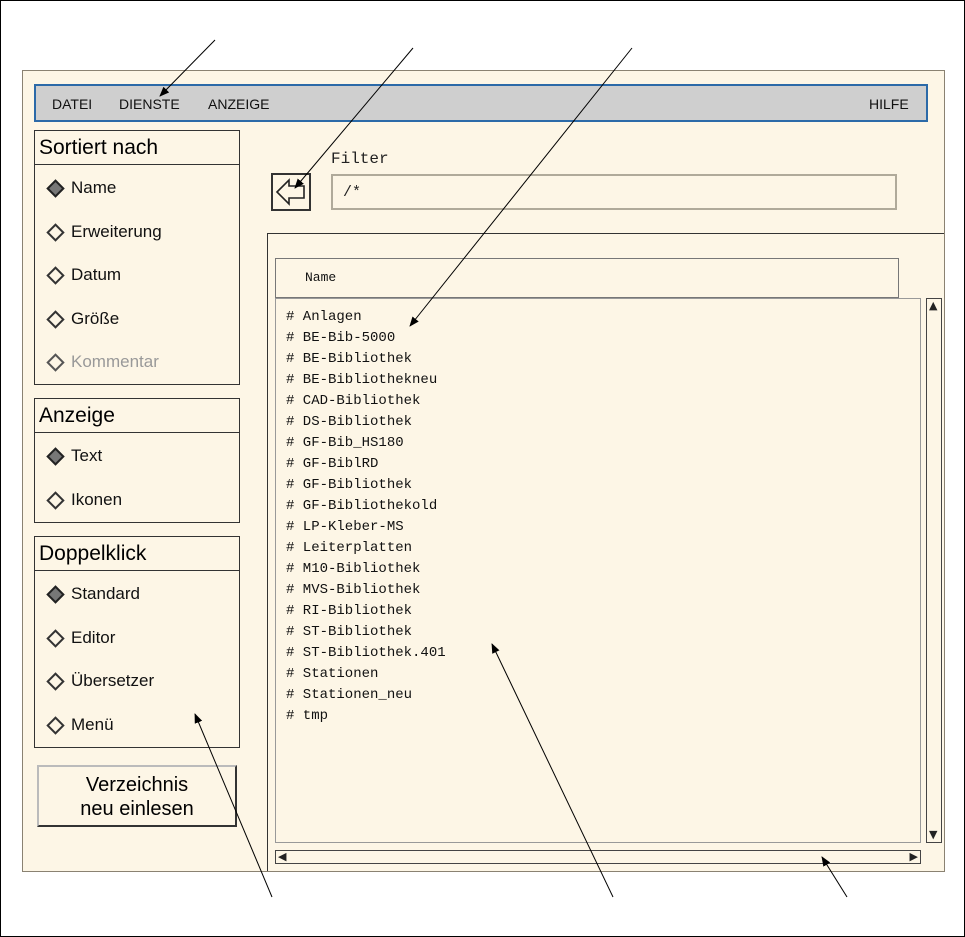  Describe the element at coordinates (934, 570) in the screenshot. I see `vertical-scrollbar: ▲ ▼` at that location.